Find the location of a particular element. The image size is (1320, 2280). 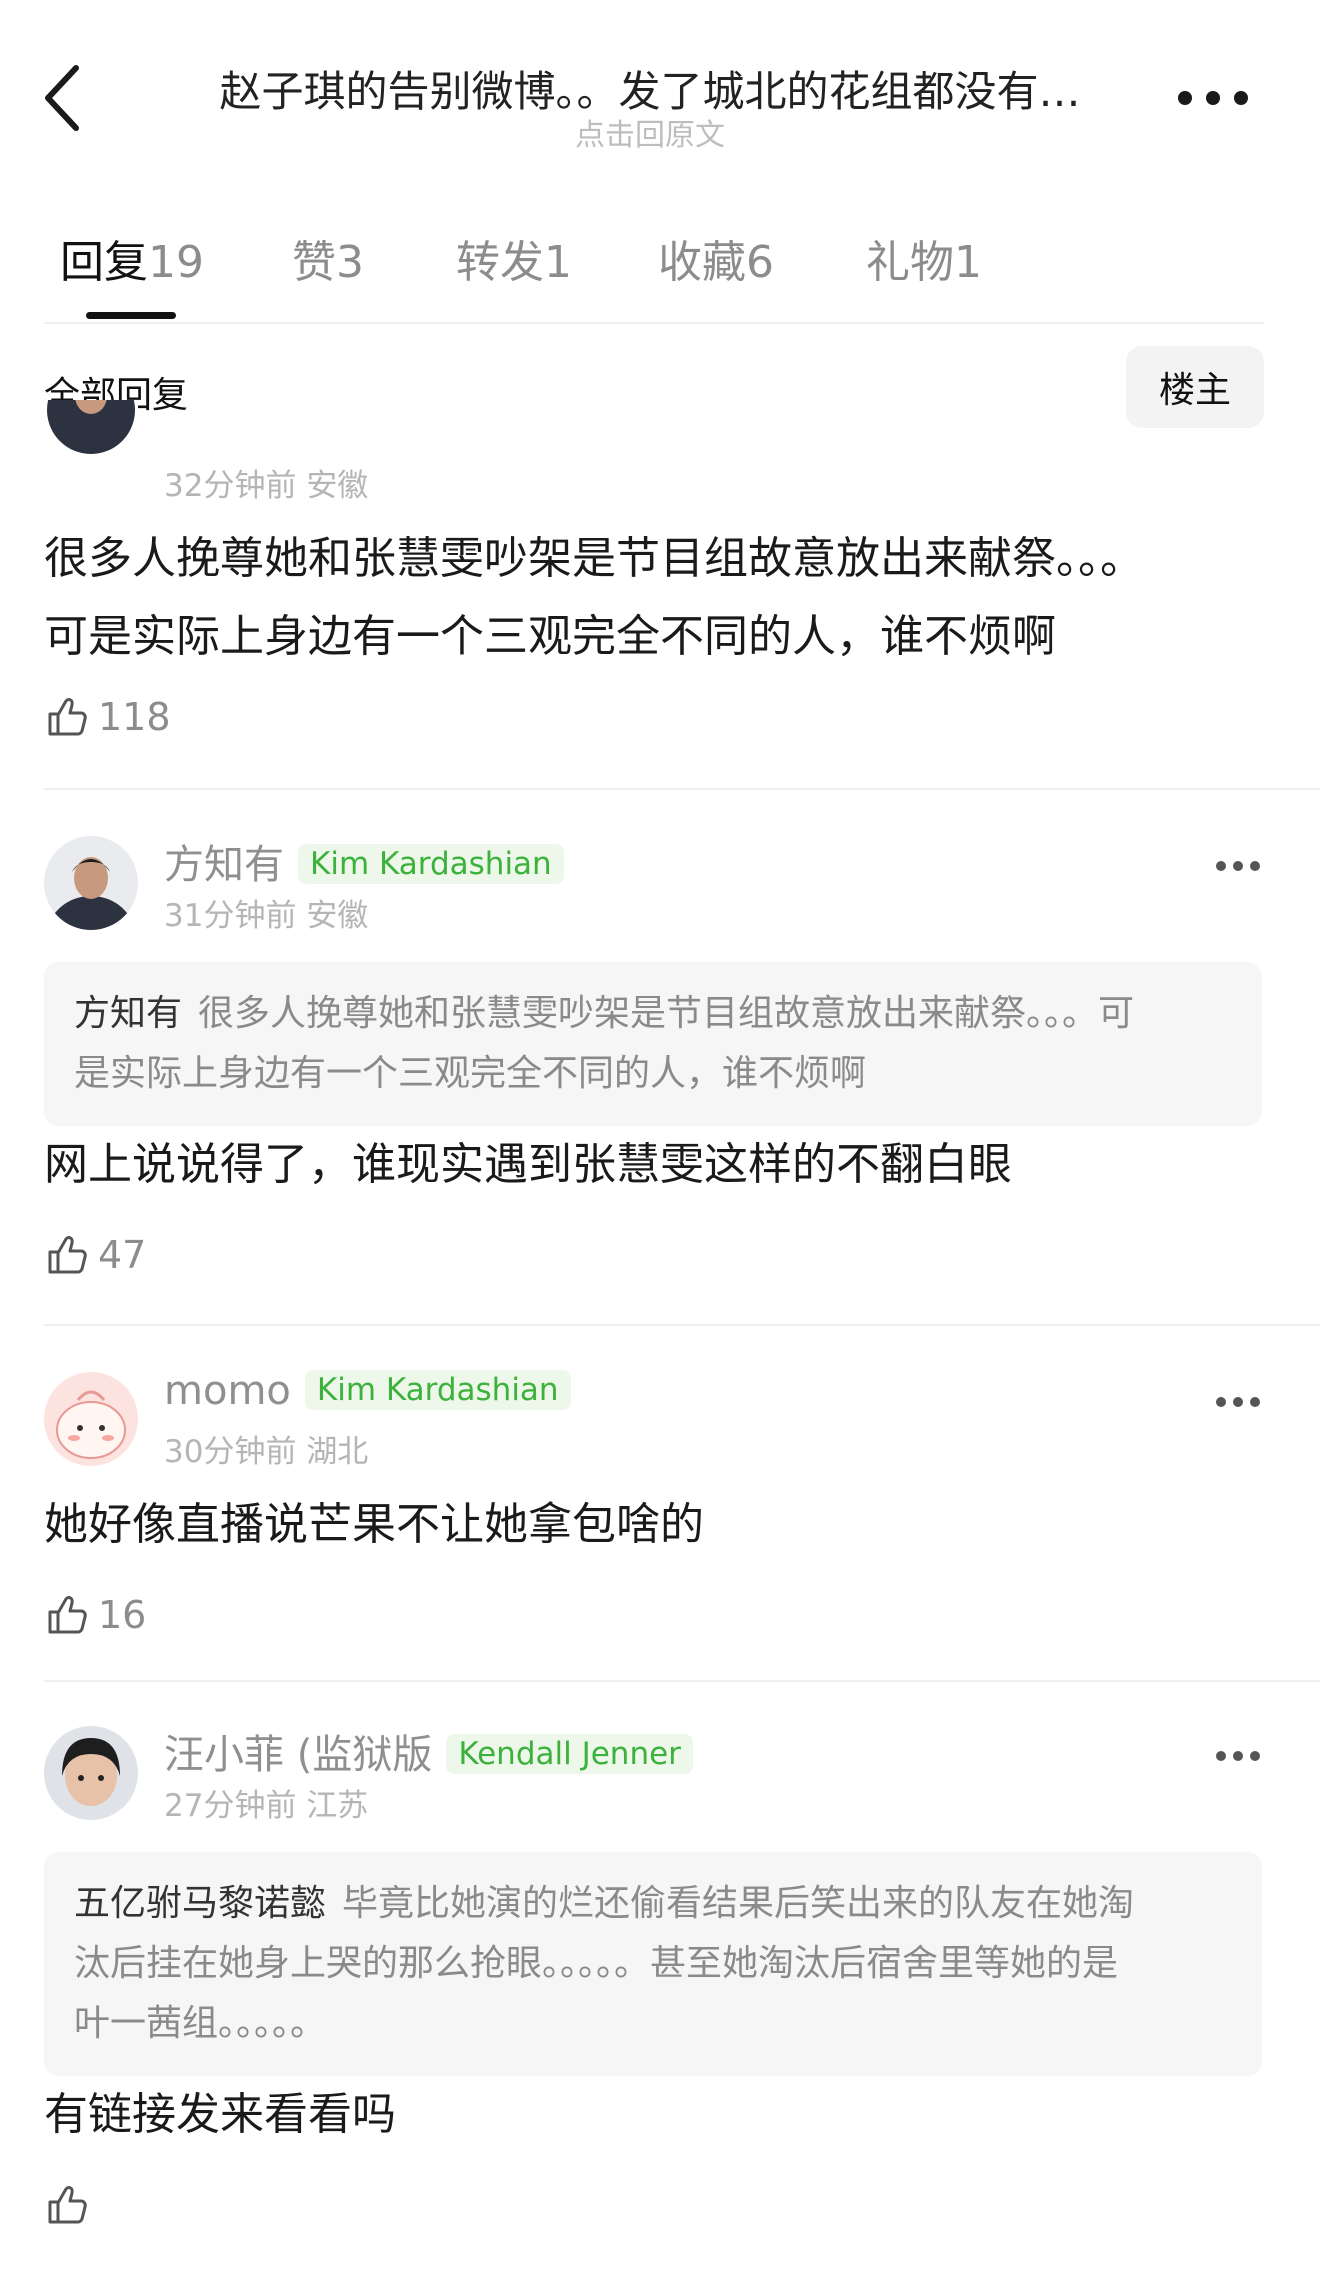

username: momo Kim Kardashian is located at coordinates (367, 1391).